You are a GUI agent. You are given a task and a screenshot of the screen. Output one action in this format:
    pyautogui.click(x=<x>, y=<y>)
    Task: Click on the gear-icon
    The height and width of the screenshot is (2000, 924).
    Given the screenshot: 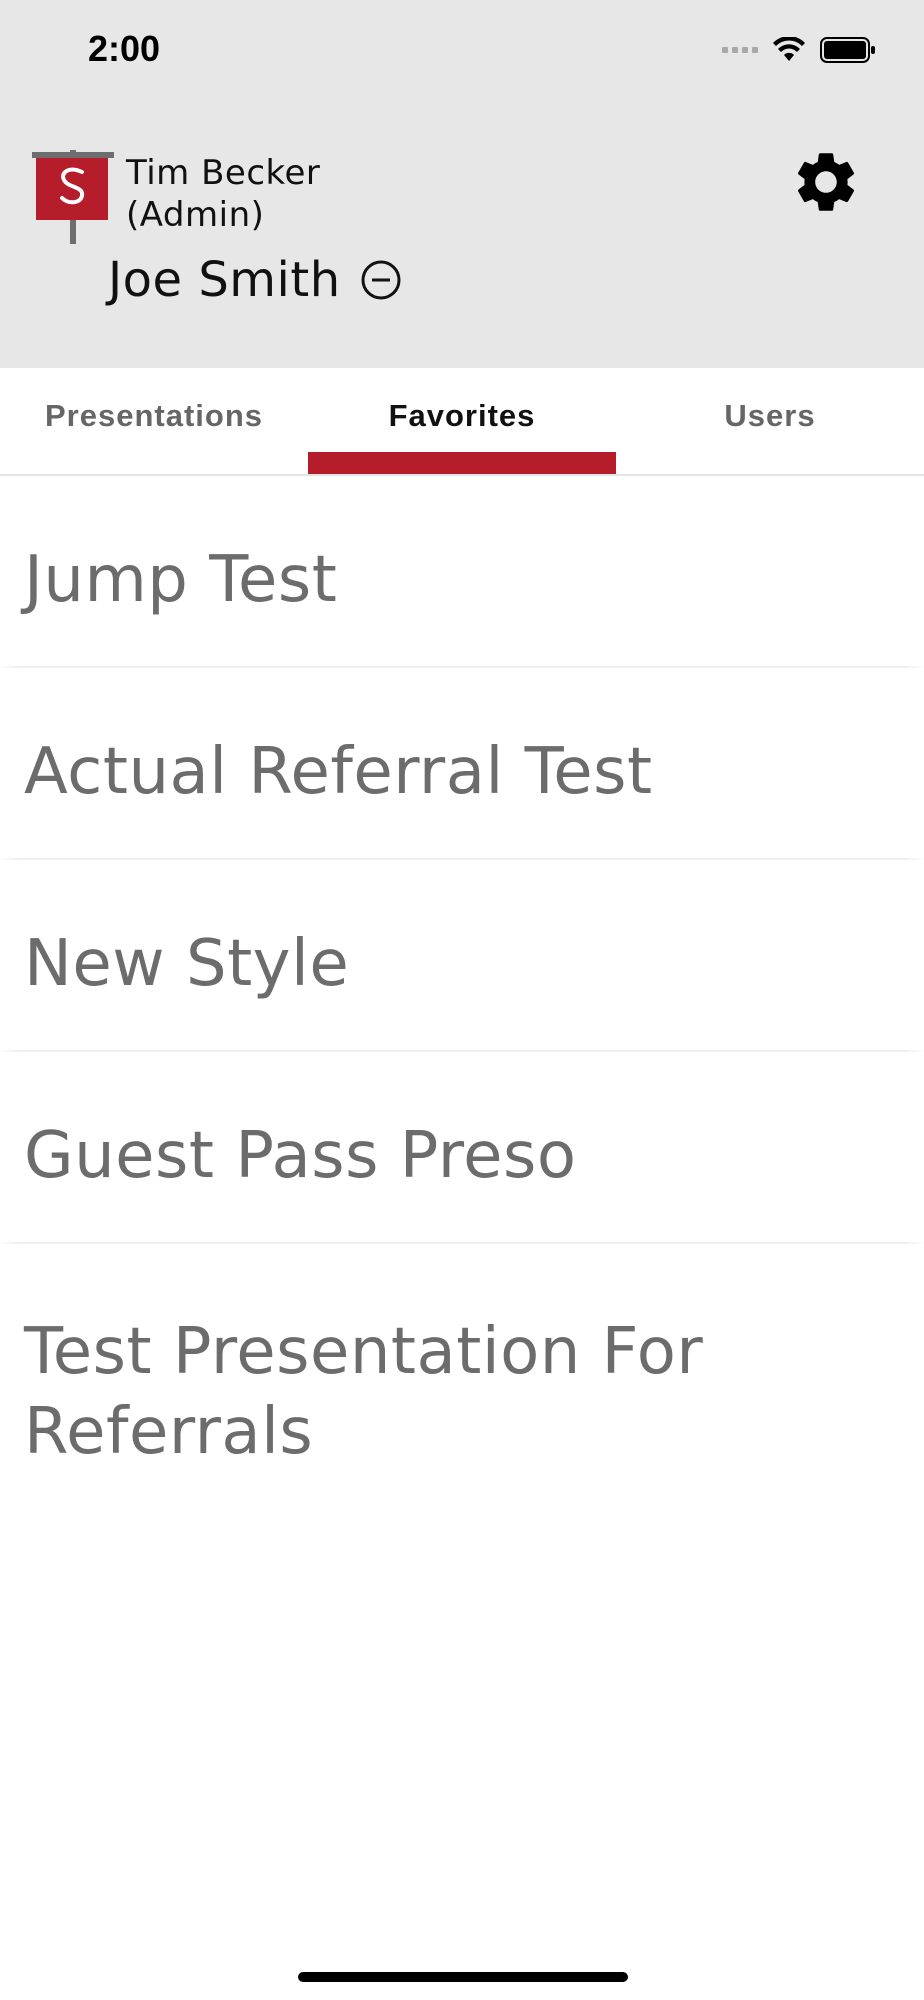 What is the action you would take?
    pyautogui.click(x=826, y=182)
    